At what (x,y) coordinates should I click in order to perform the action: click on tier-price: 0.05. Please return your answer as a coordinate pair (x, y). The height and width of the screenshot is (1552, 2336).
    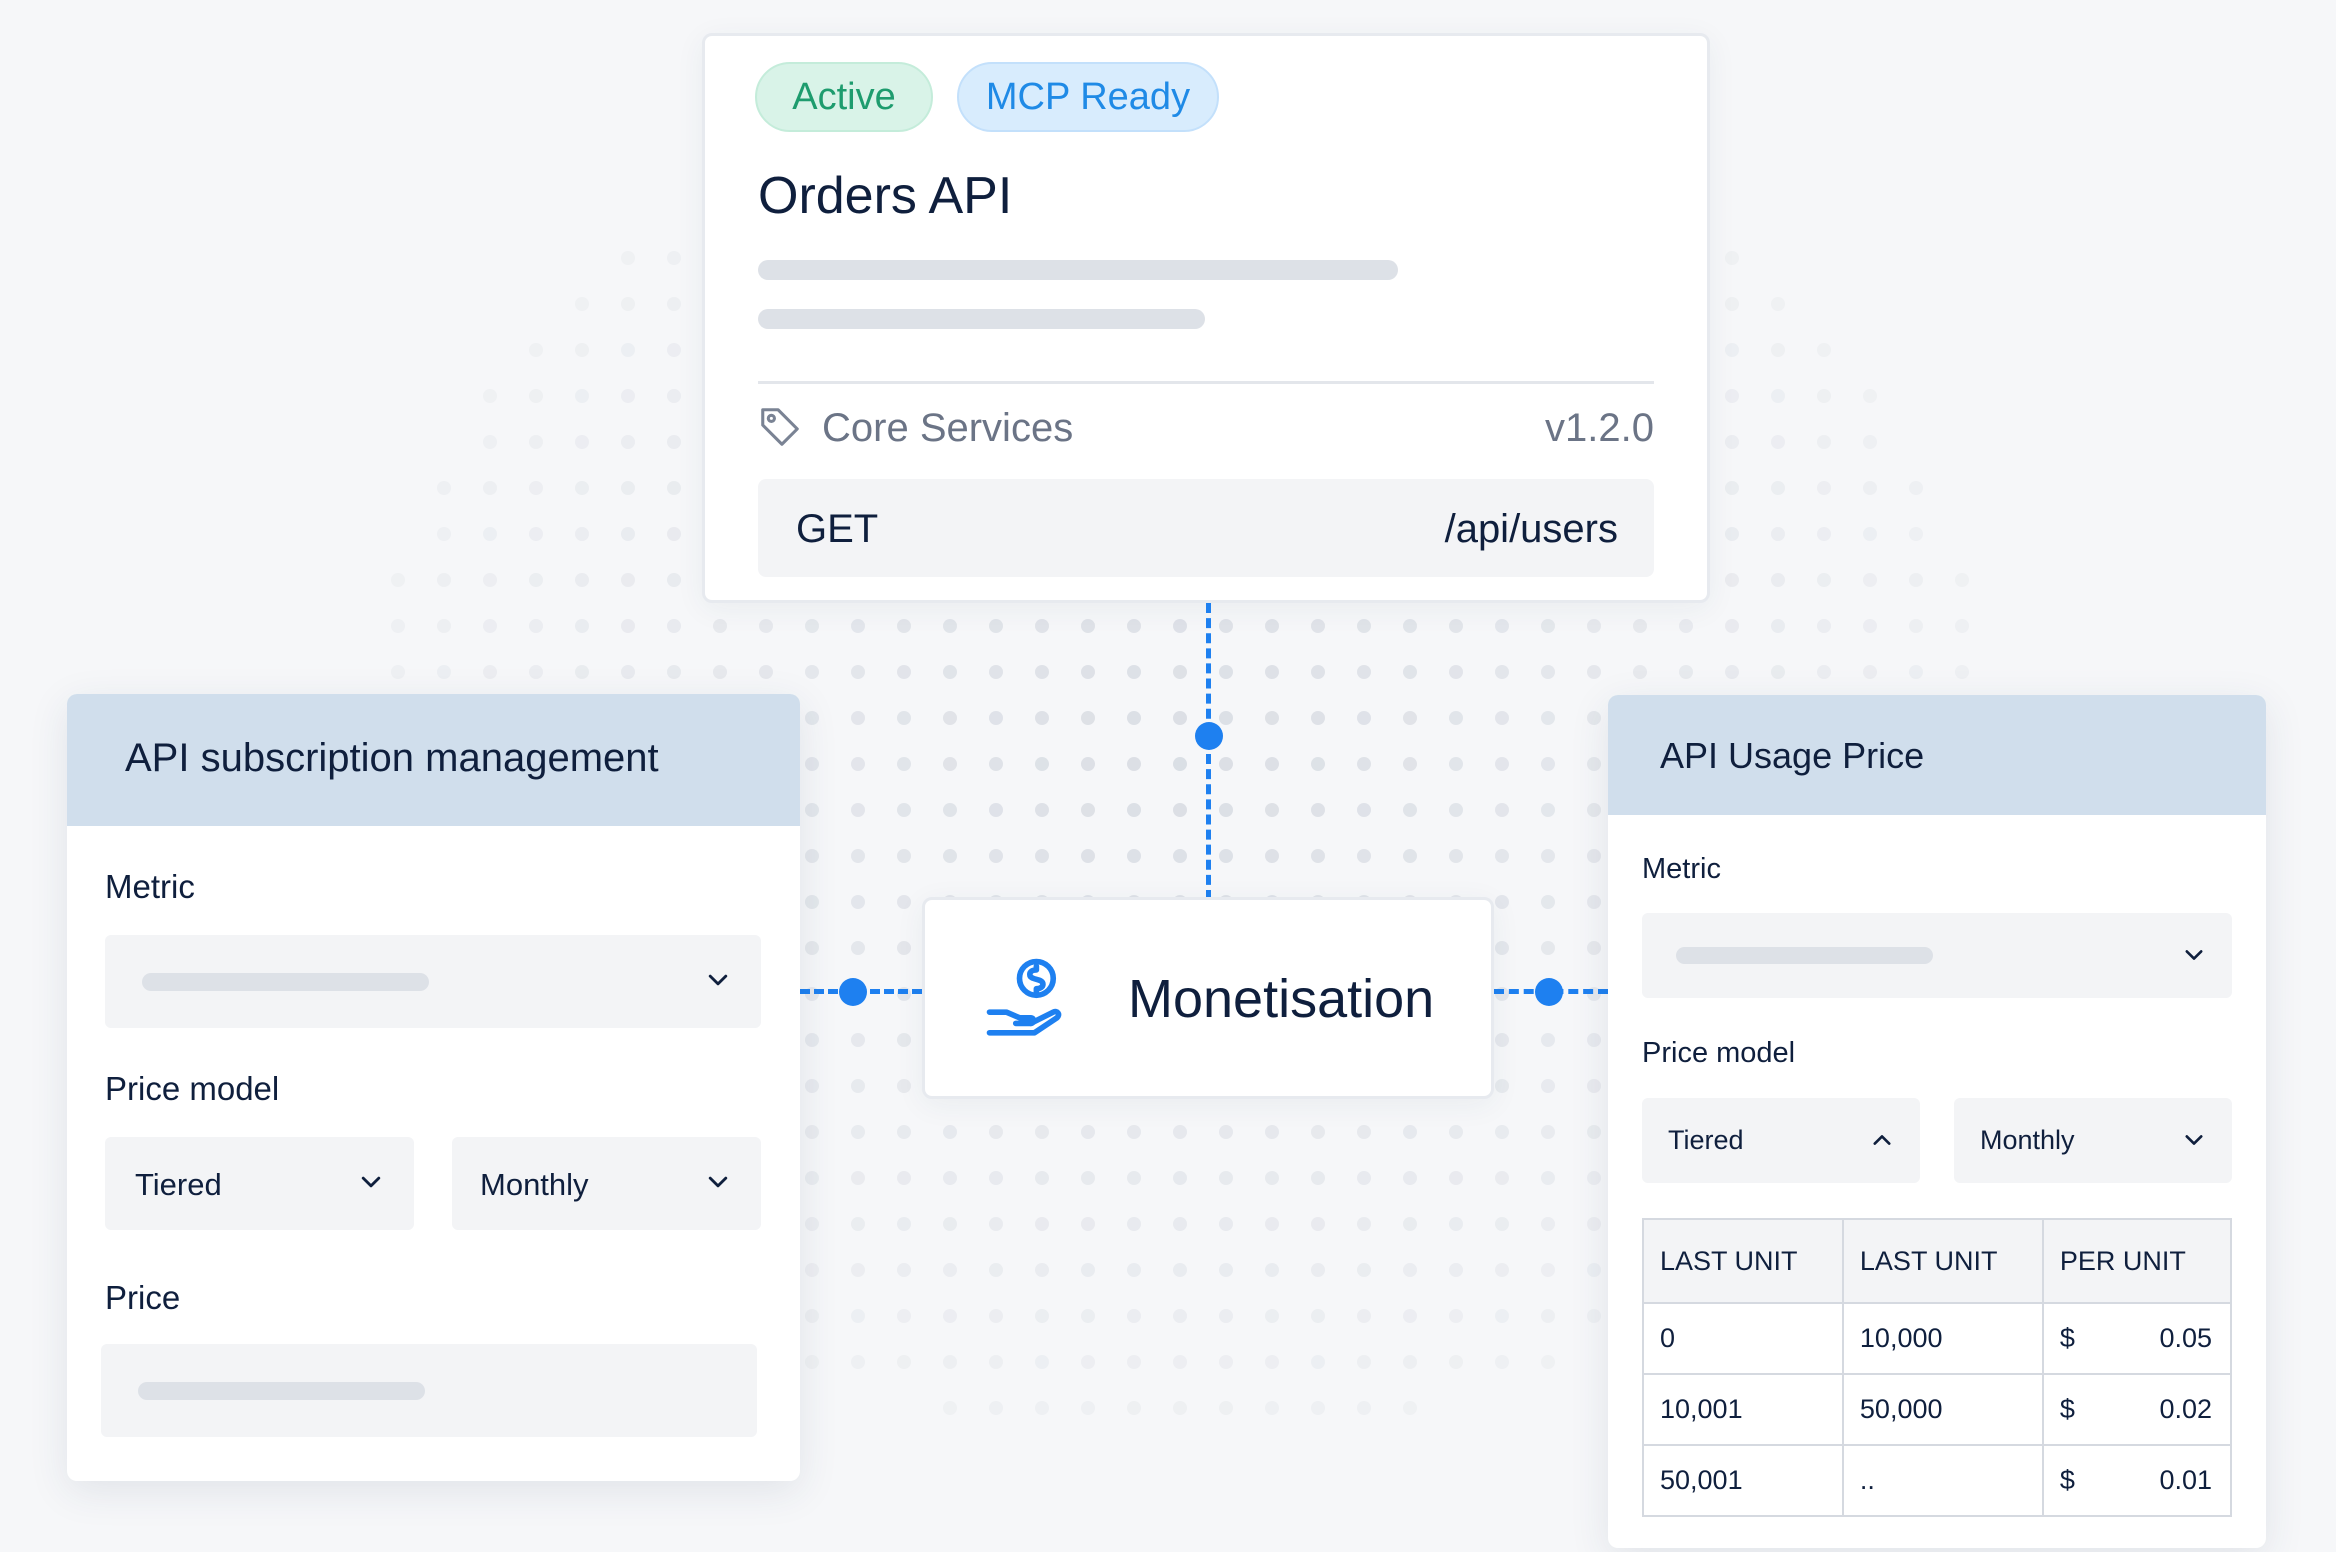
    Looking at the image, I should click on (2185, 1338).